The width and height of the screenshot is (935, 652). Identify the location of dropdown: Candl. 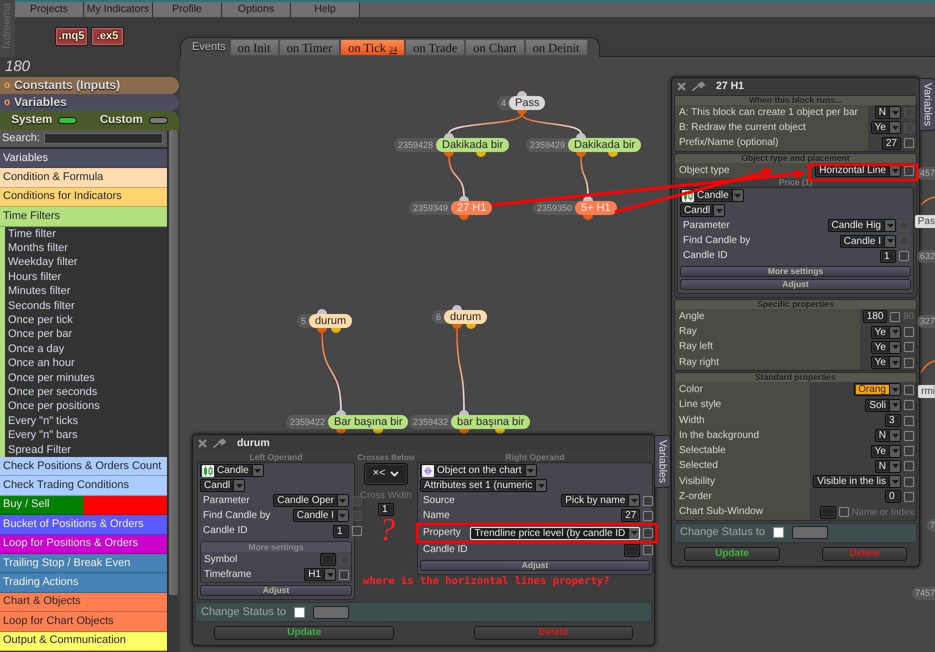
(223, 485).